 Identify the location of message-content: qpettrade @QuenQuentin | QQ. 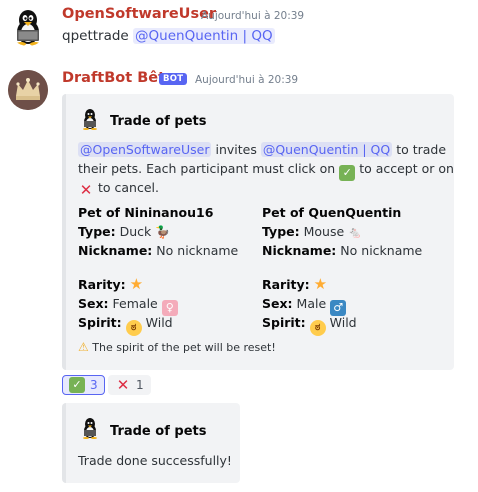
(168, 36).